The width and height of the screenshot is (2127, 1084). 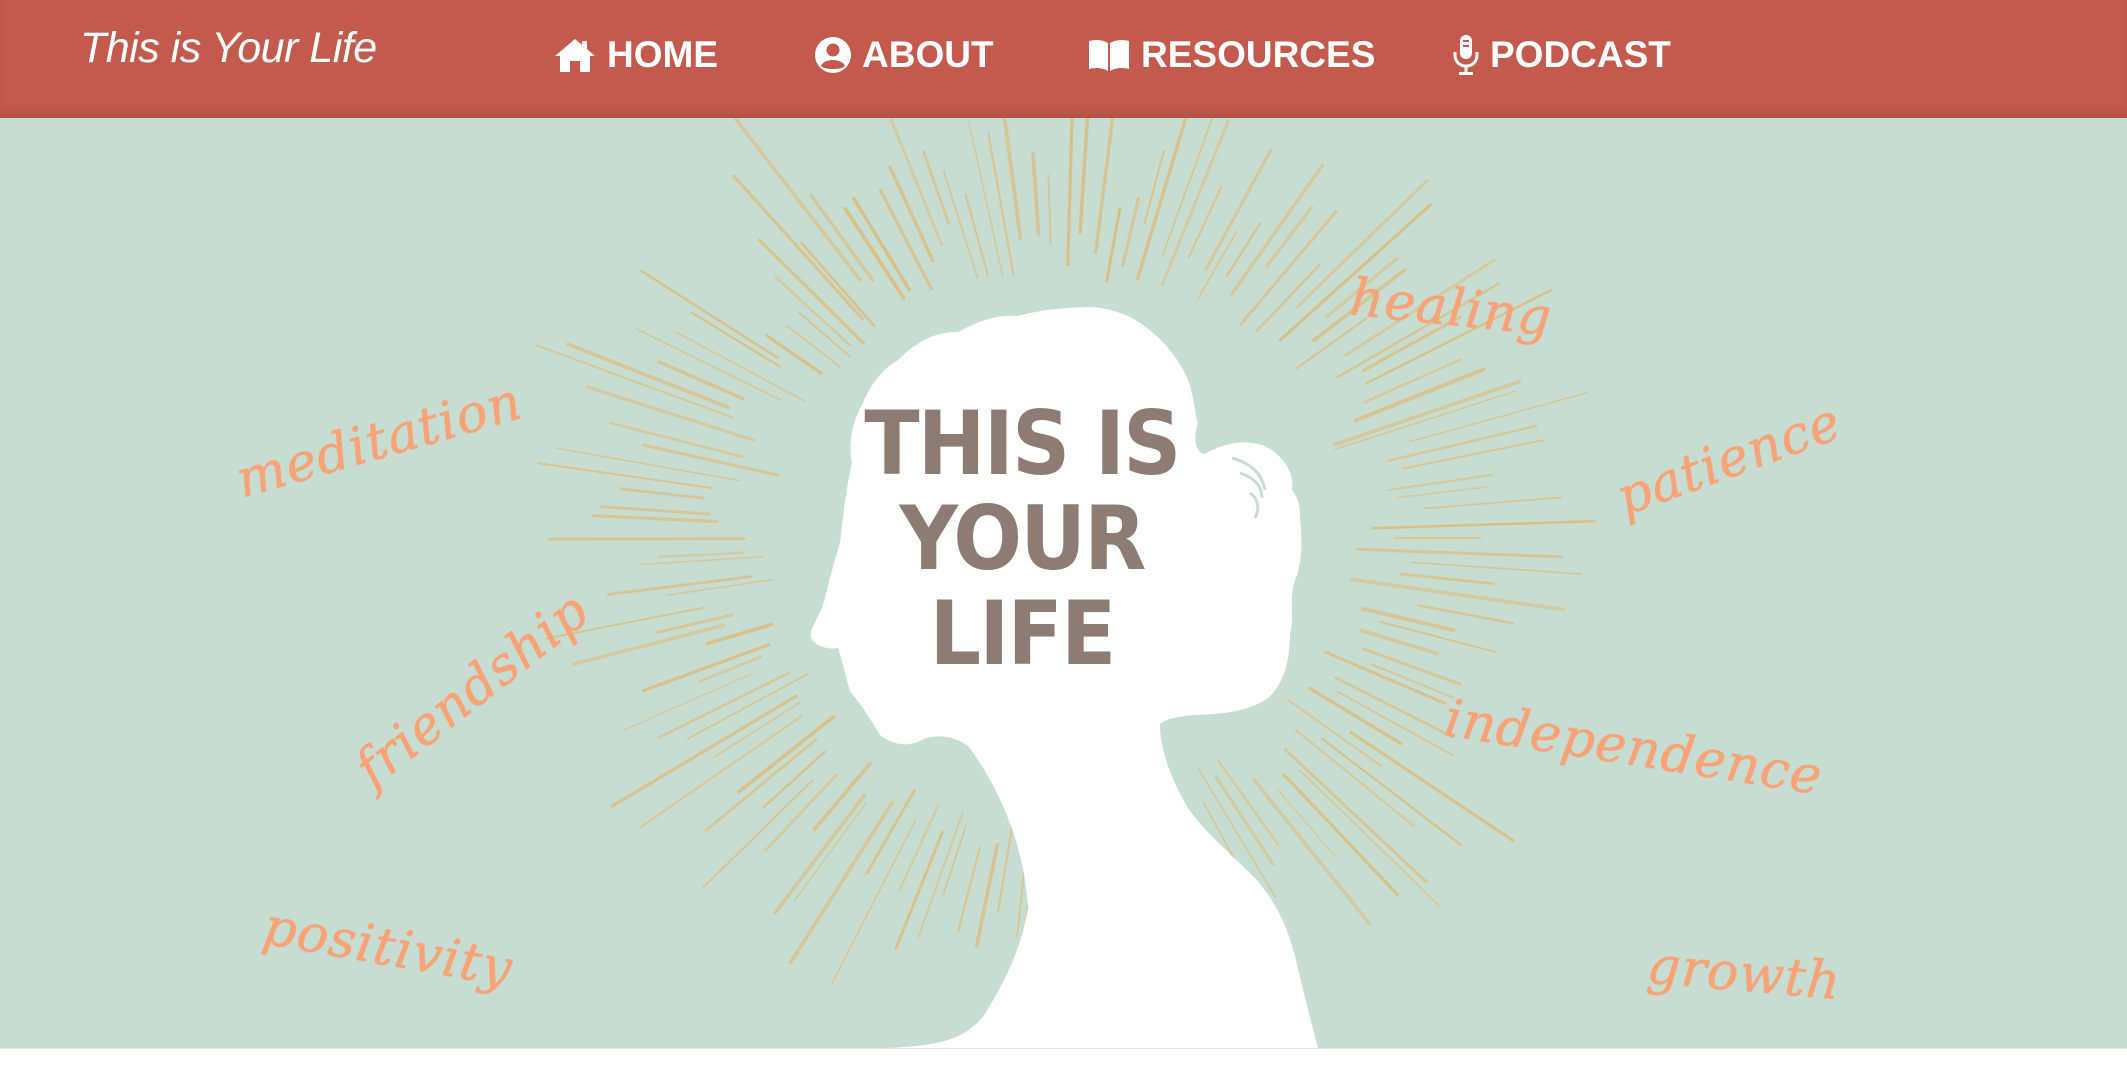 What do you see at coordinates (228, 48) in the screenshot?
I see `site-brand-link: This is Your Life` at bounding box center [228, 48].